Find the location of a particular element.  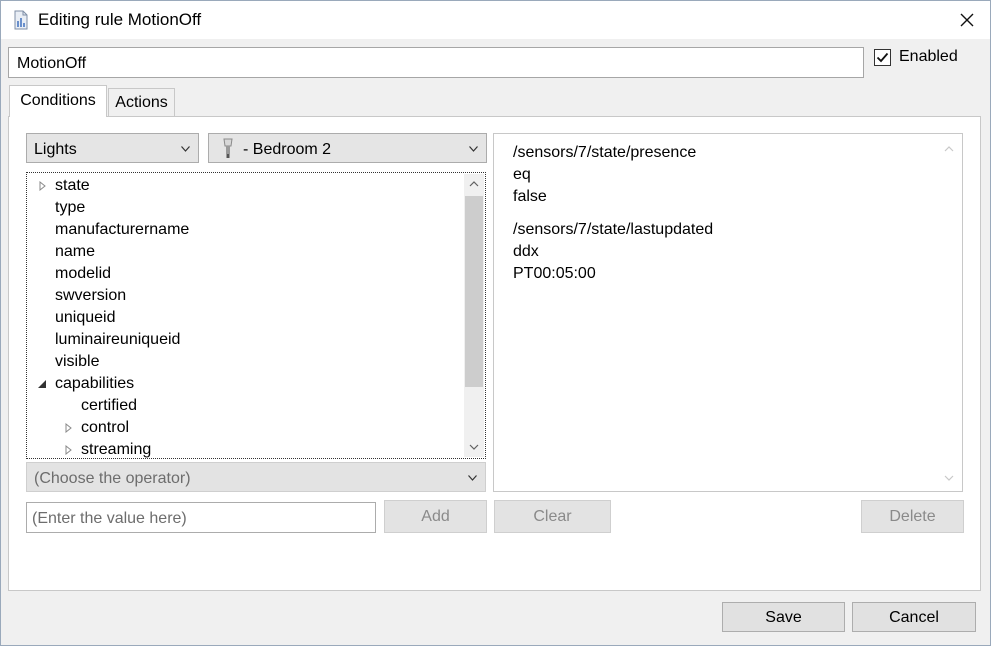

window-title: Editing rule MotionOff is located at coordinates (120, 19).